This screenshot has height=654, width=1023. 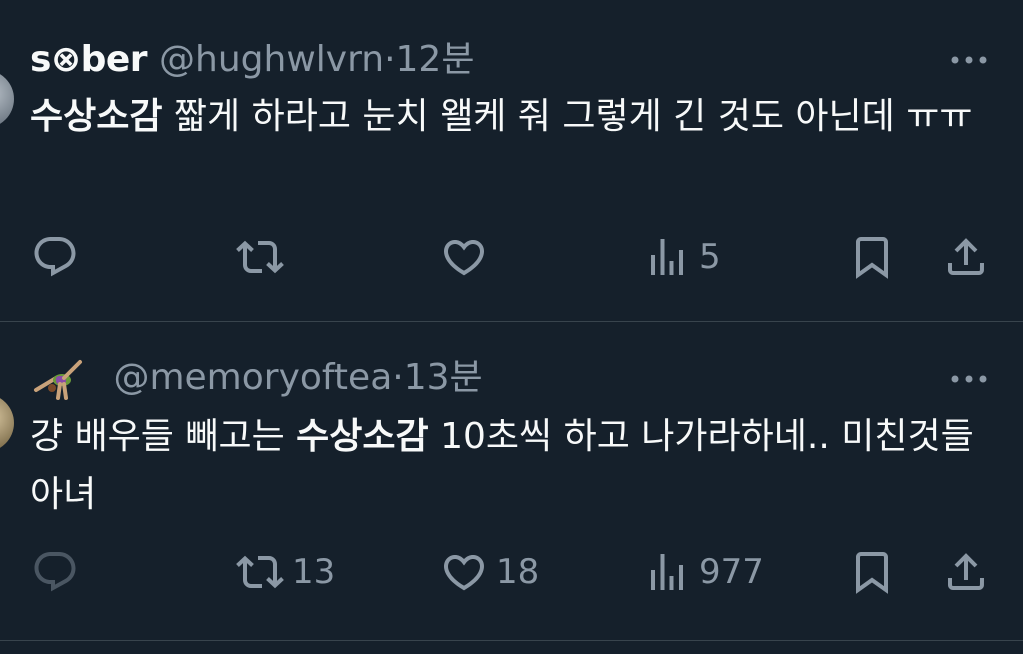 What do you see at coordinates (518, 572) in the screenshot?
I see `like-count: 18` at bounding box center [518, 572].